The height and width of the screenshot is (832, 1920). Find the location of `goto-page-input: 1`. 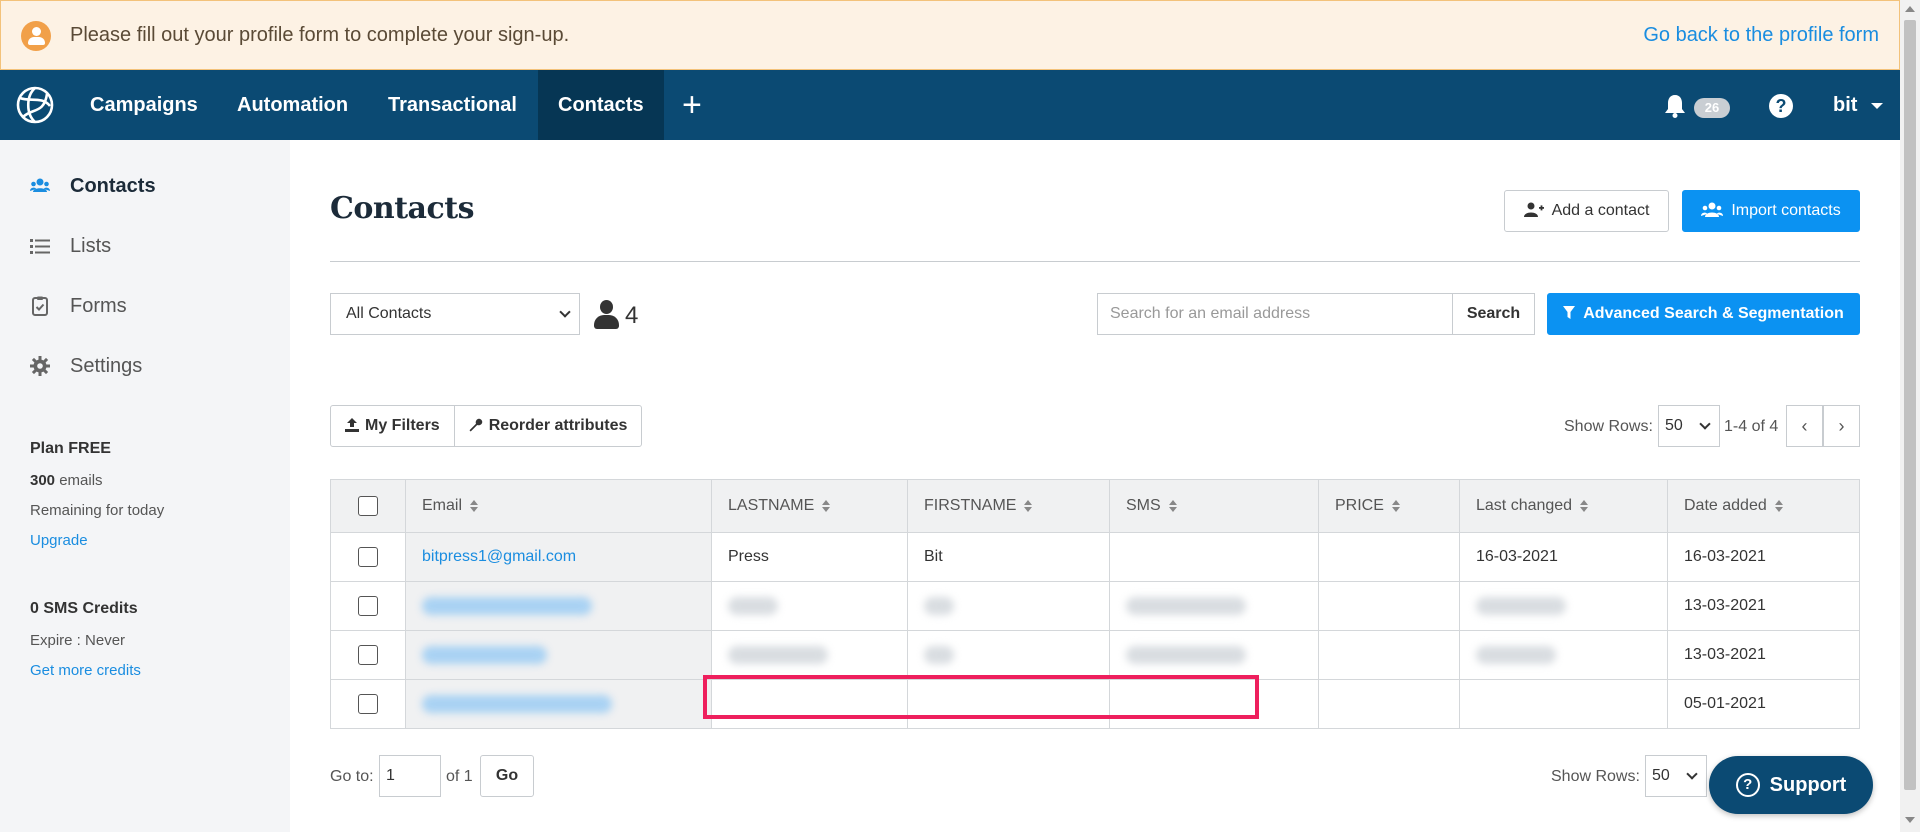

goto-page-input: 1 is located at coordinates (410, 776).